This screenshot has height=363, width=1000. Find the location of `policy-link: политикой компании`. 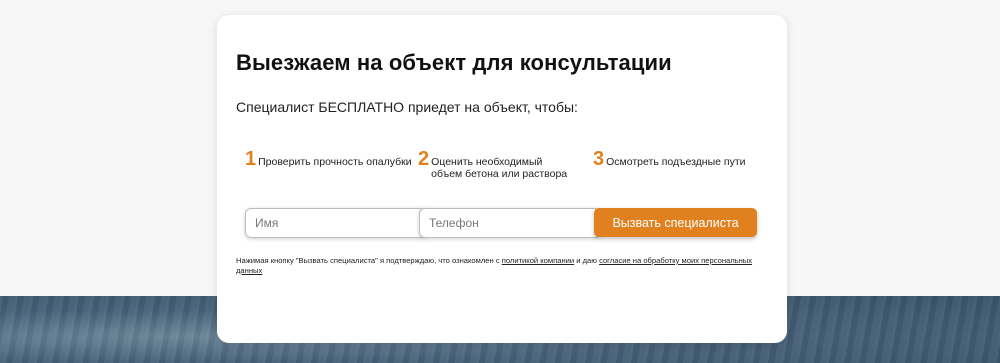

policy-link: политикой компании is located at coordinates (538, 260).